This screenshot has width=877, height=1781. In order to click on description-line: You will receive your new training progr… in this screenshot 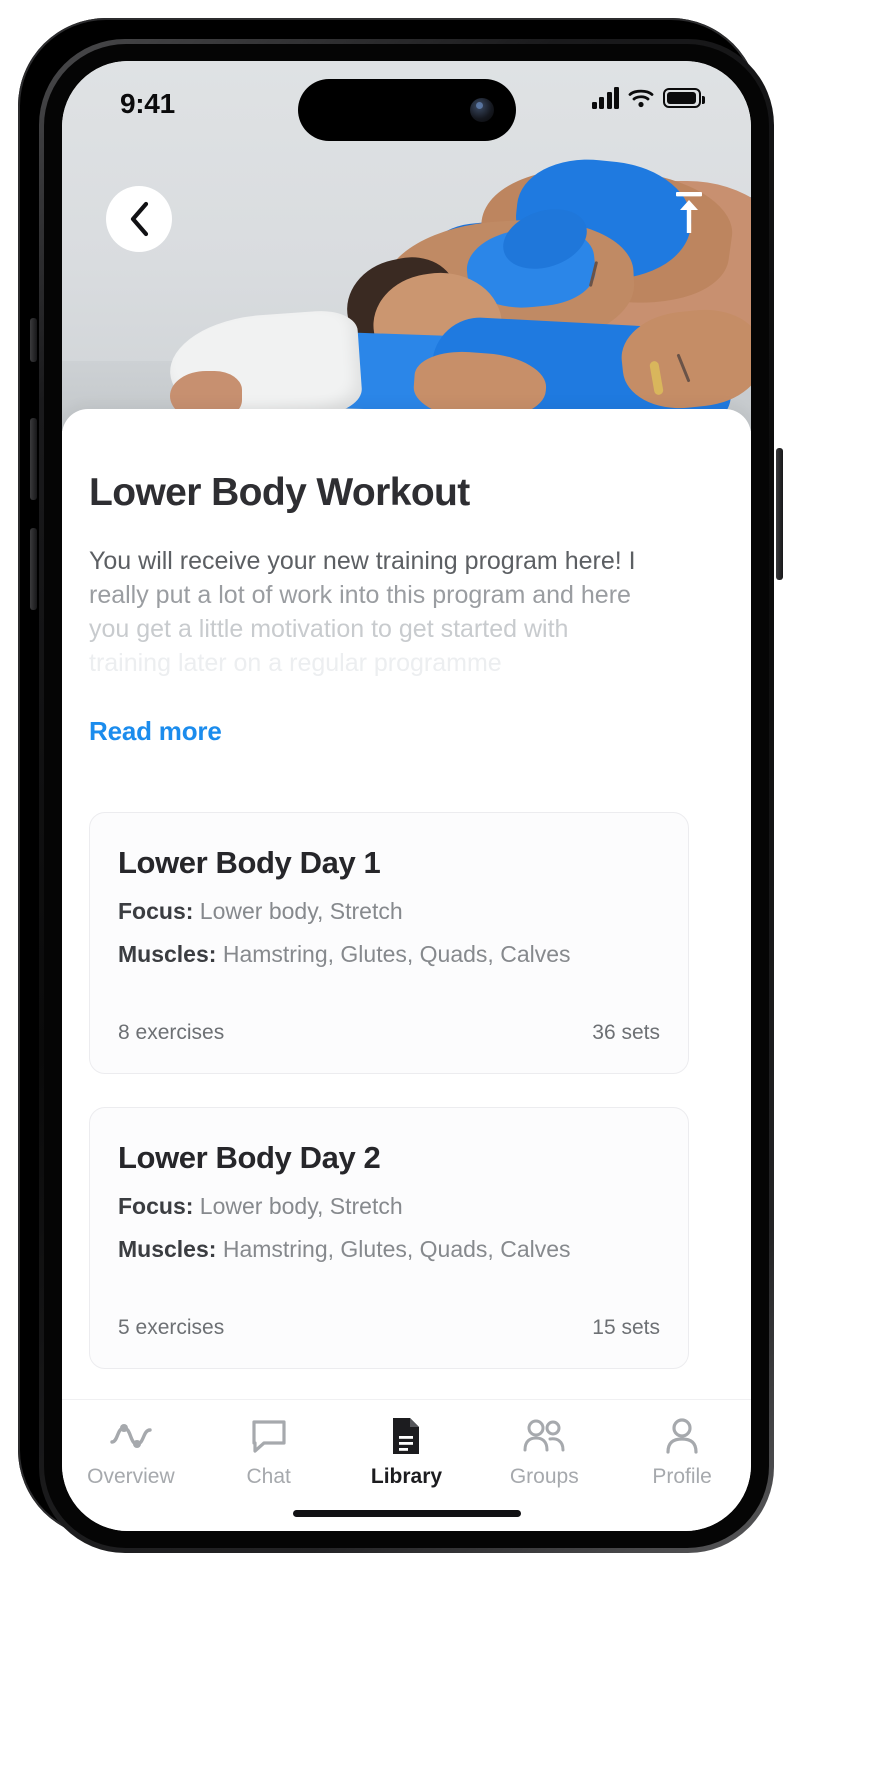, I will do `click(362, 561)`.